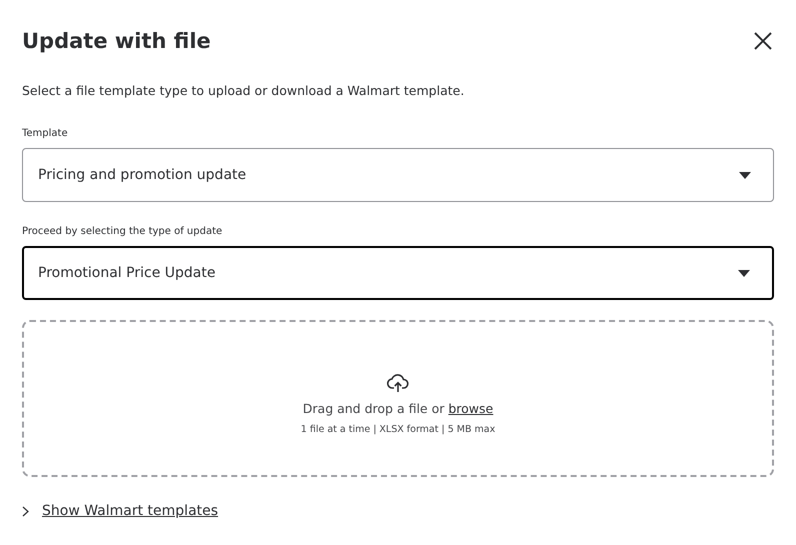 The height and width of the screenshot is (545, 796). I want to click on field-label: Proceed by selecting the type of update, so click(122, 231).